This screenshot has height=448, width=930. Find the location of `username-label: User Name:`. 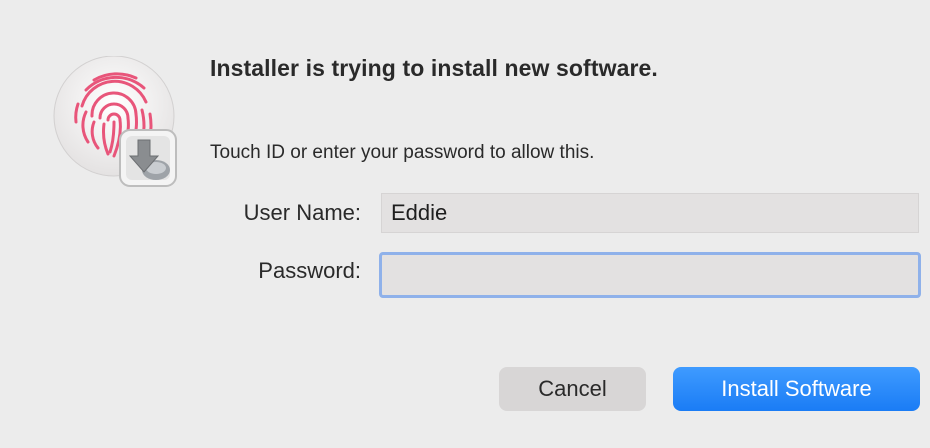

username-label: User Name: is located at coordinates (302, 212).